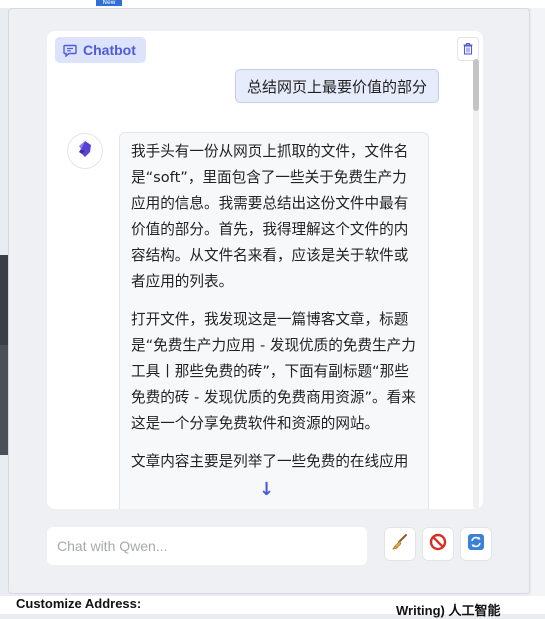  I want to click on chat-input-row, so click(287, 547).